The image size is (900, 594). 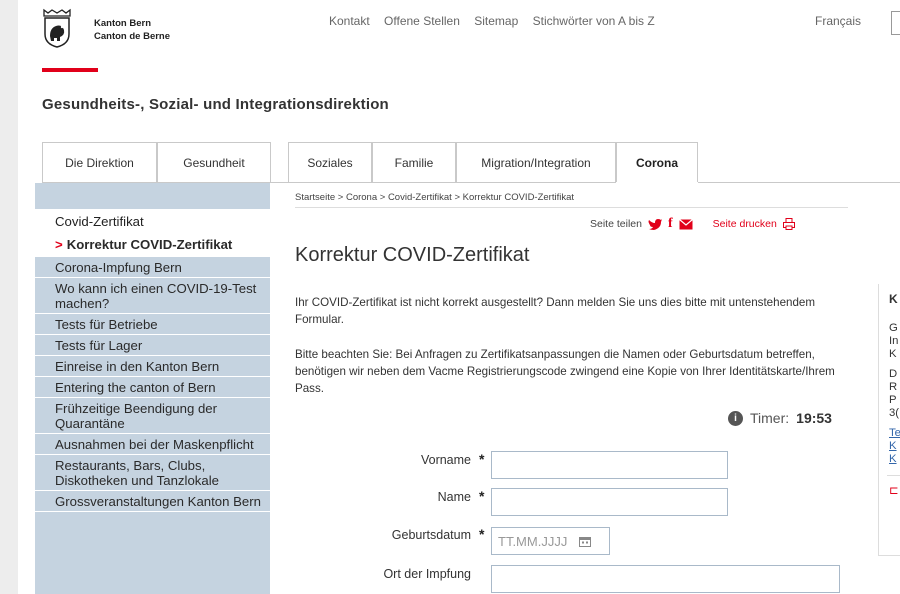 I want to click on birthdate-input: TT.MM.JJJJ, so click(x=550, y=541).